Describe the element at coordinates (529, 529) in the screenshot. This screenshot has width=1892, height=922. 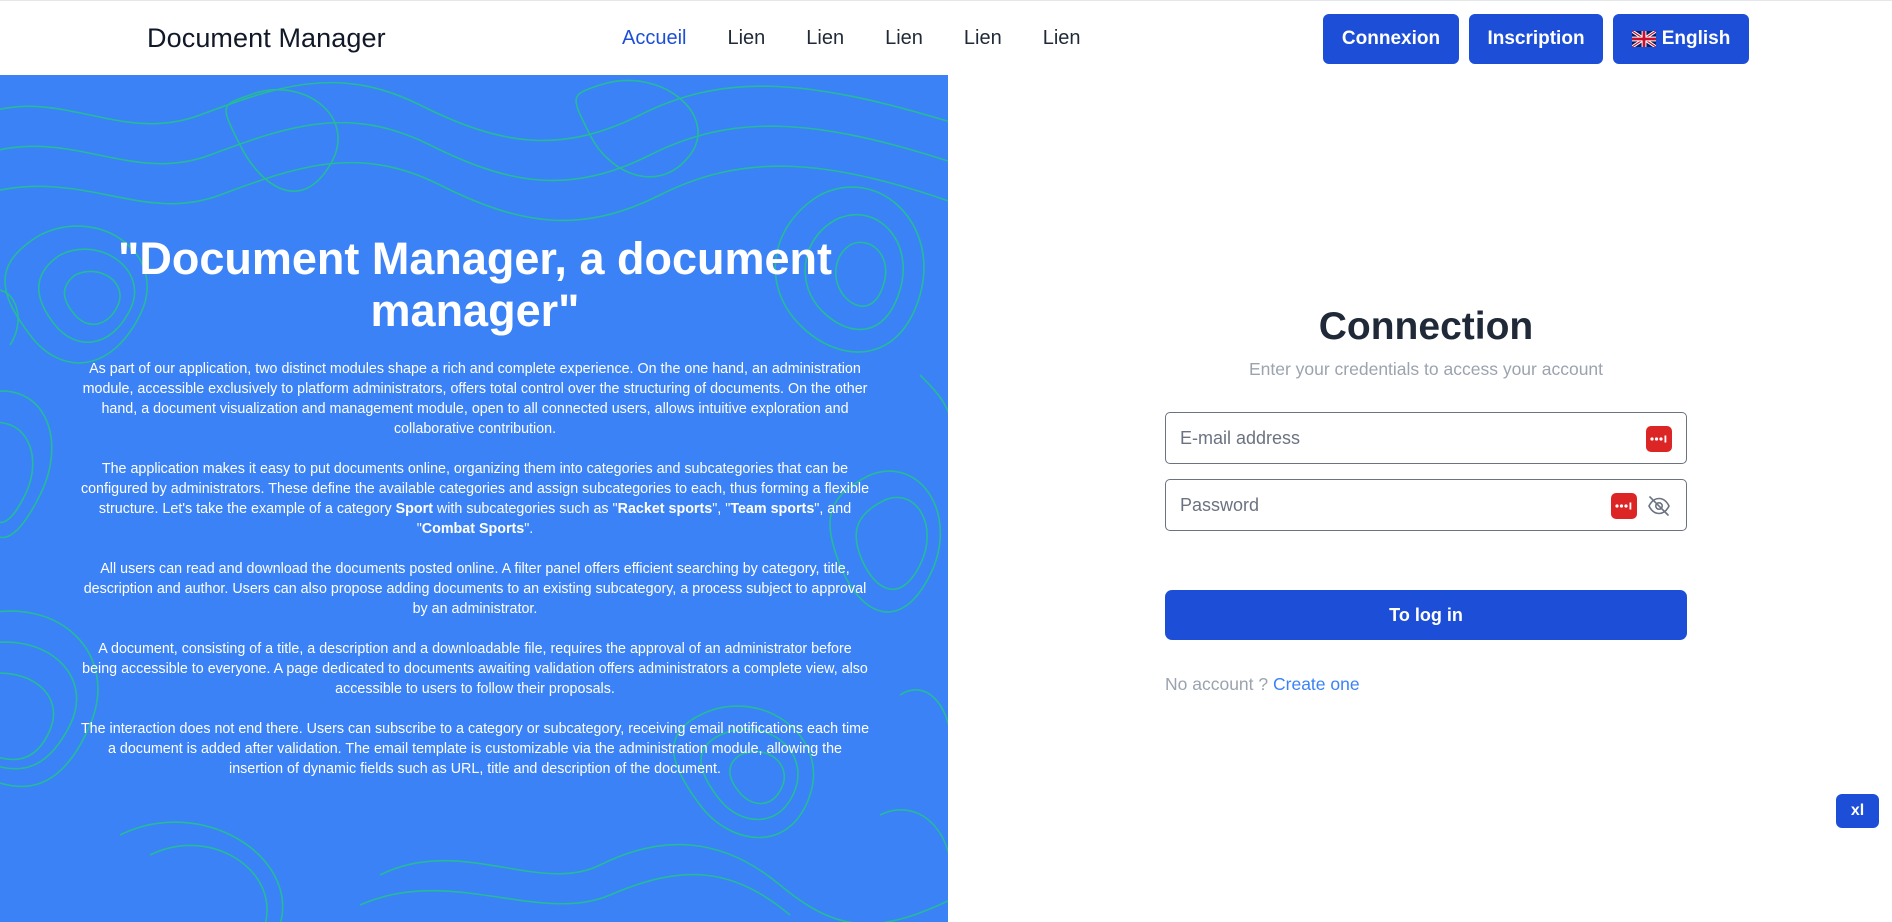
I see `p2-text-e: ".` at that location.